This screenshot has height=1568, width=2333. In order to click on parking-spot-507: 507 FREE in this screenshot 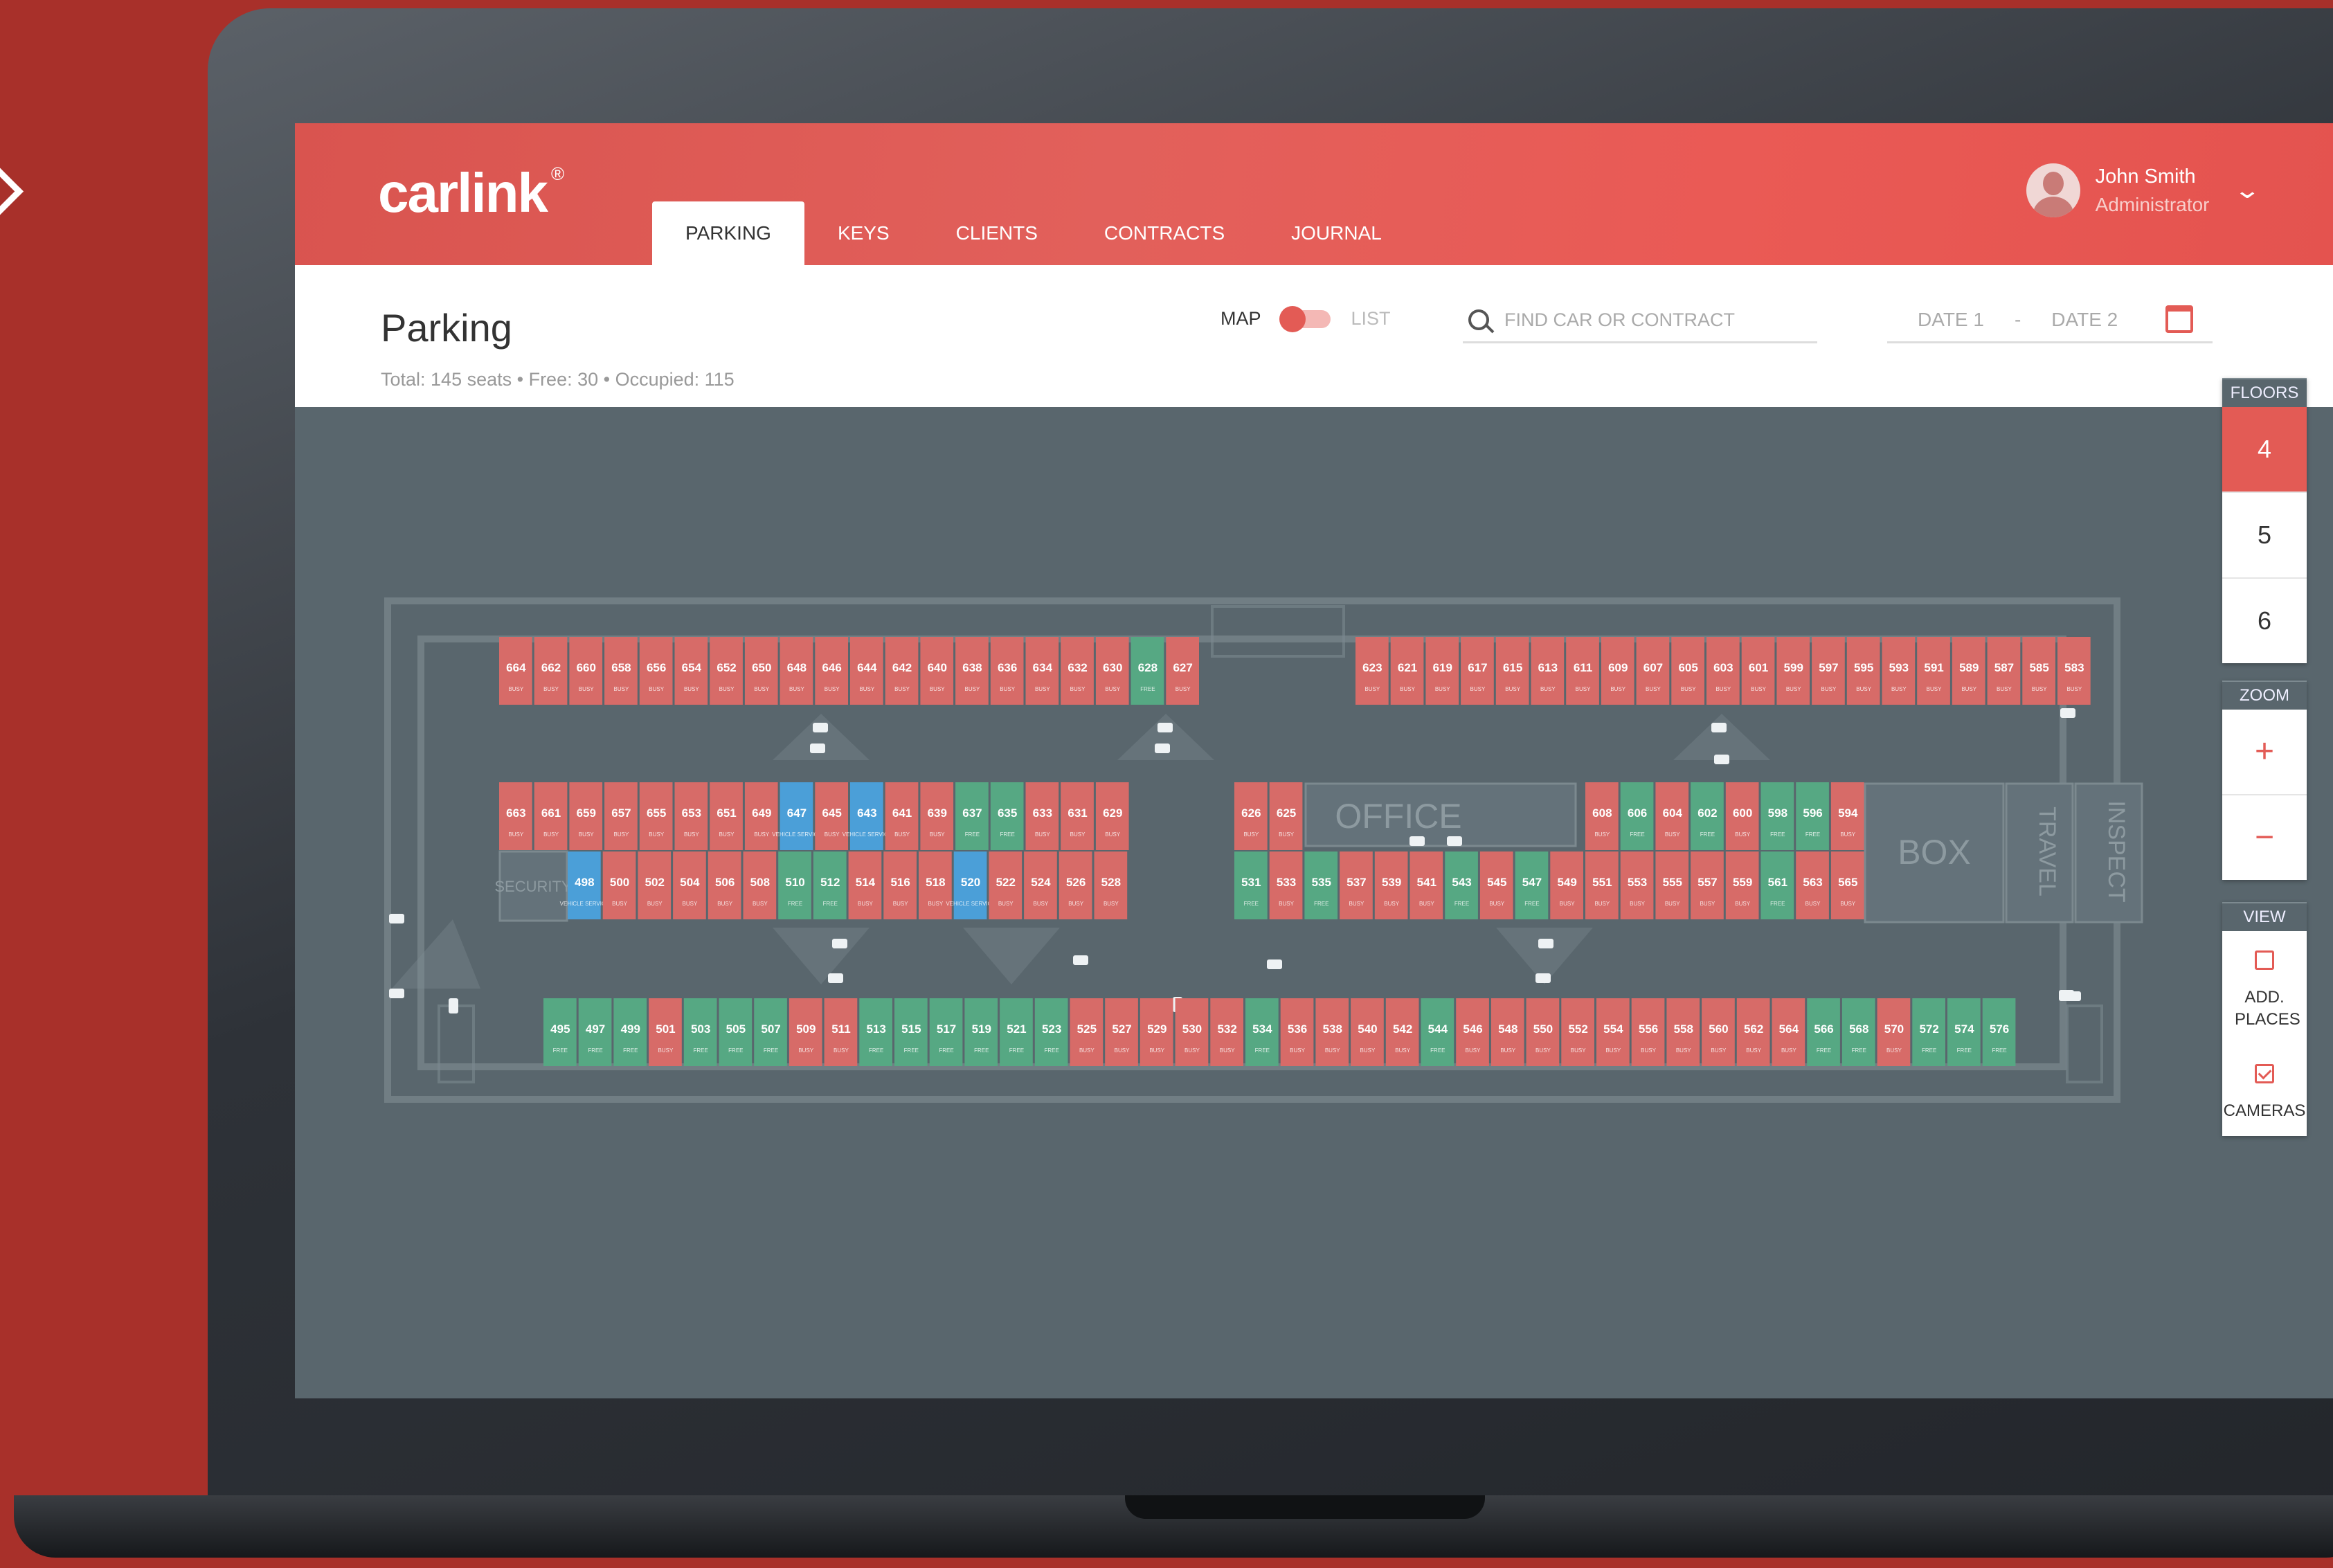, I will do `click(770, 1032)`.